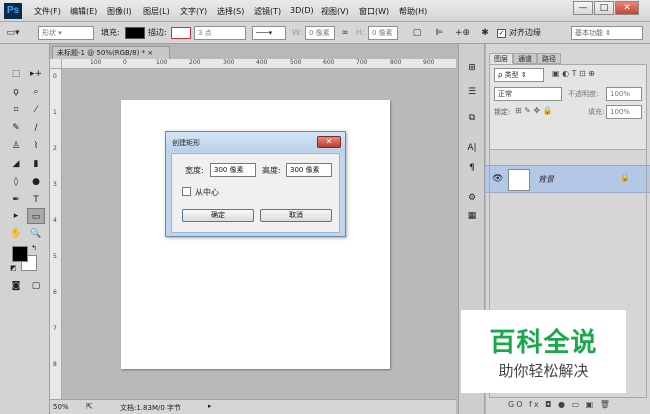 The height and width of the screenshot is (414, 650). I want to click on menu-image: 图像(I), so click(119, 11).